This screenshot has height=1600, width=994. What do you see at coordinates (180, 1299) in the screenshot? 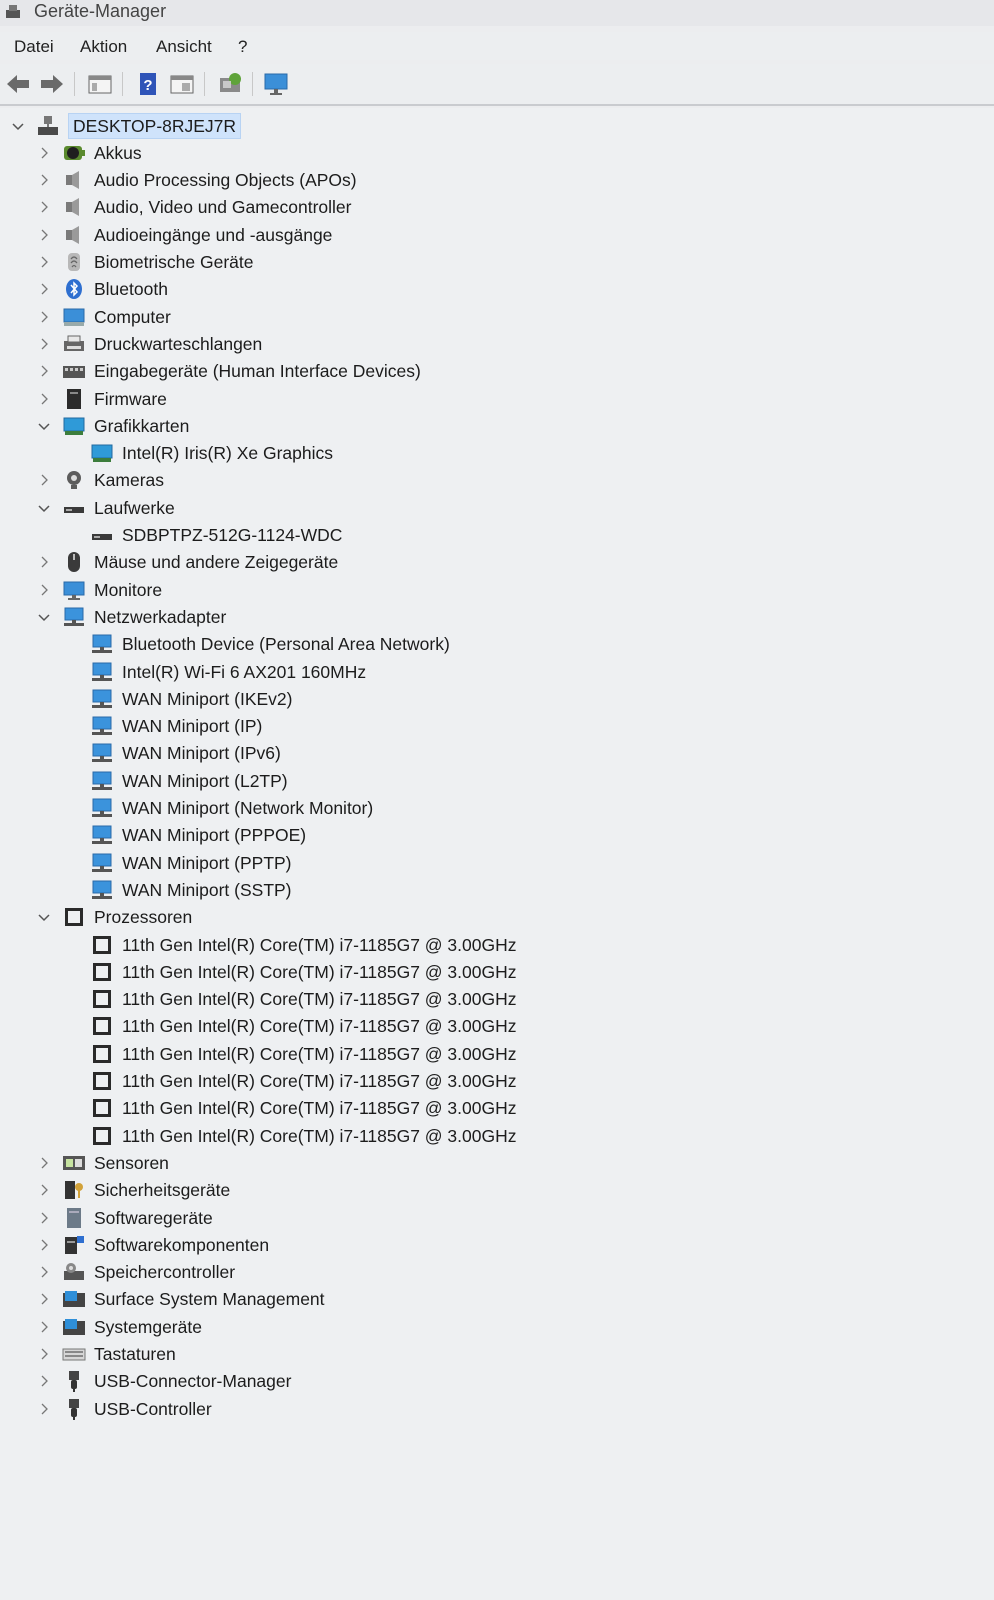
I see `category-item-surface-system-management: Surface System Management` at bounding box center [180, 1299].